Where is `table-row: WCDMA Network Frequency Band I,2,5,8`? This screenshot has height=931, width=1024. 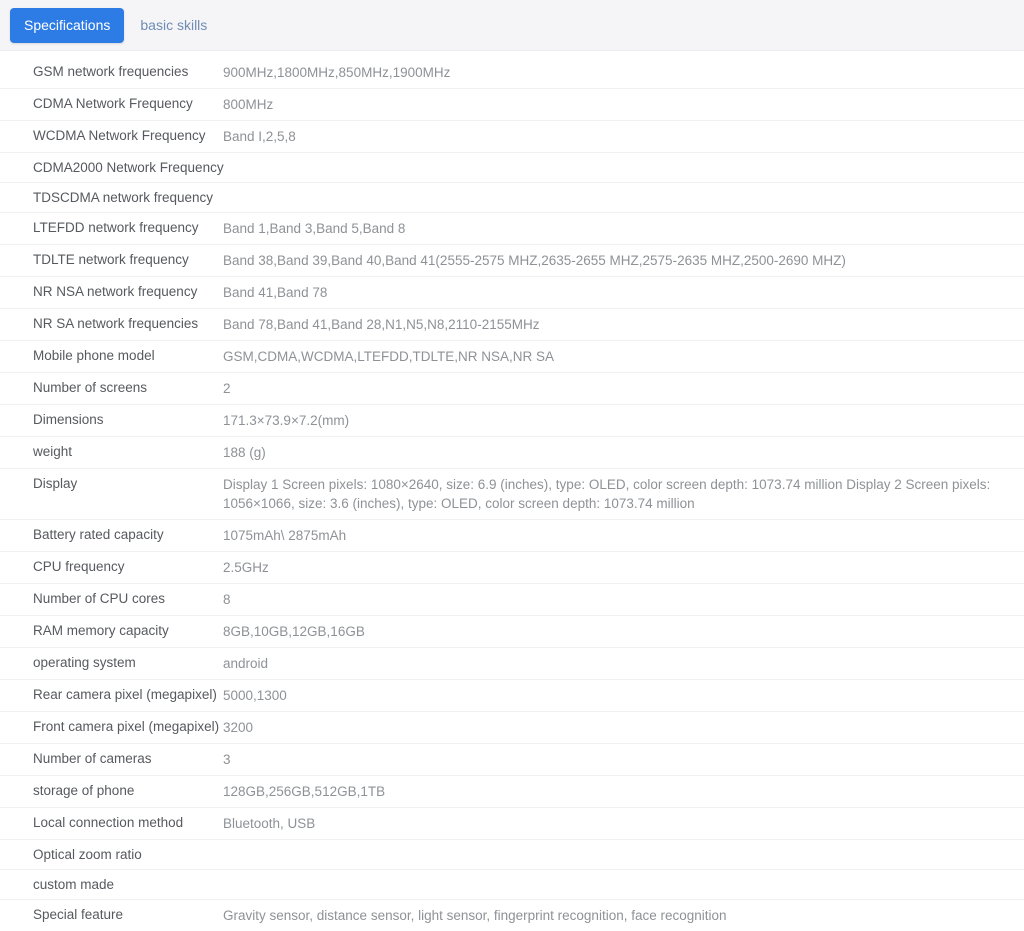
table-row: WCDMA Network Frequency Band I,2,5,8 is located at coordinates (512, 137).